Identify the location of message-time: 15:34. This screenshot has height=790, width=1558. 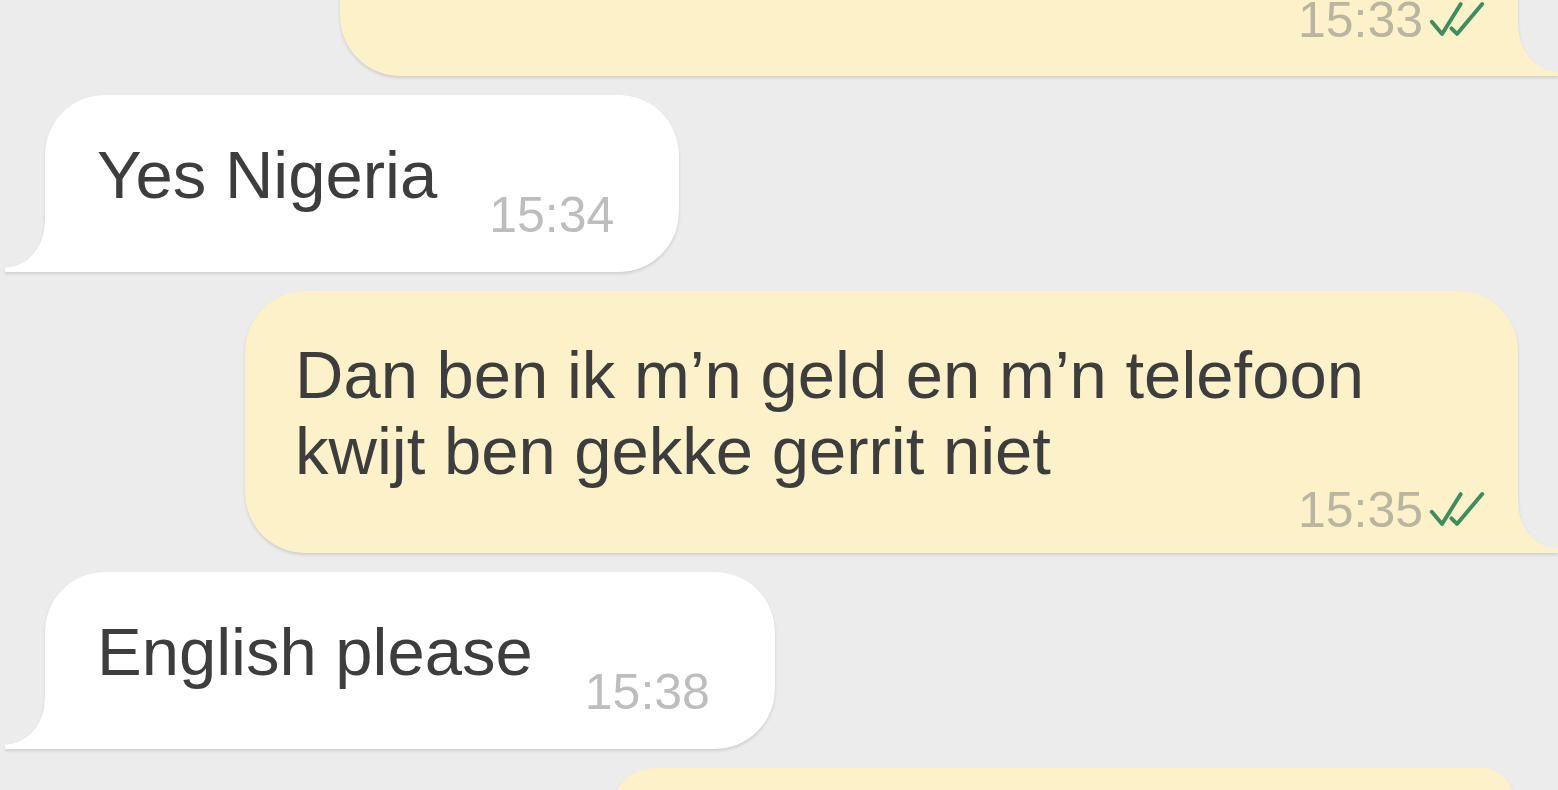
(552, 215).